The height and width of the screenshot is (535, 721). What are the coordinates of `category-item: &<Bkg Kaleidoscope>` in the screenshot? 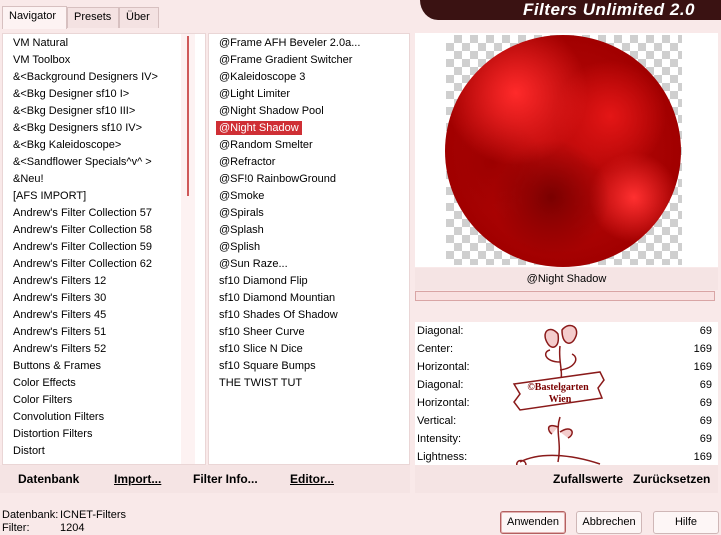 It's located at (104, 145).